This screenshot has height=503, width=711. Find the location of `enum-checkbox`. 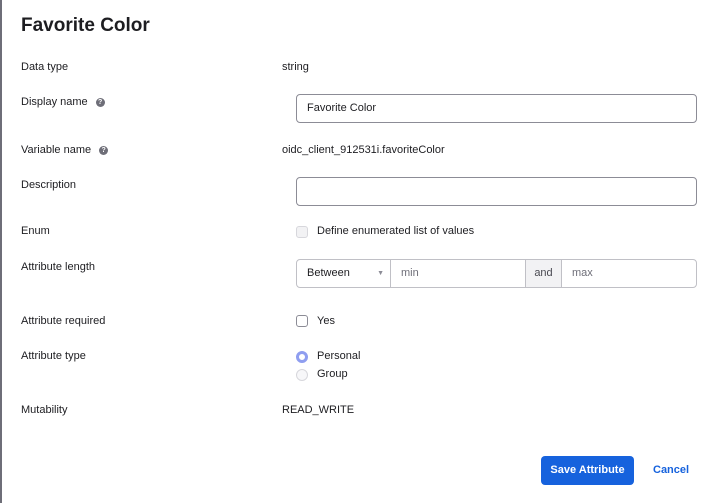

enum-checkbox is located at coordinates (302, 232).